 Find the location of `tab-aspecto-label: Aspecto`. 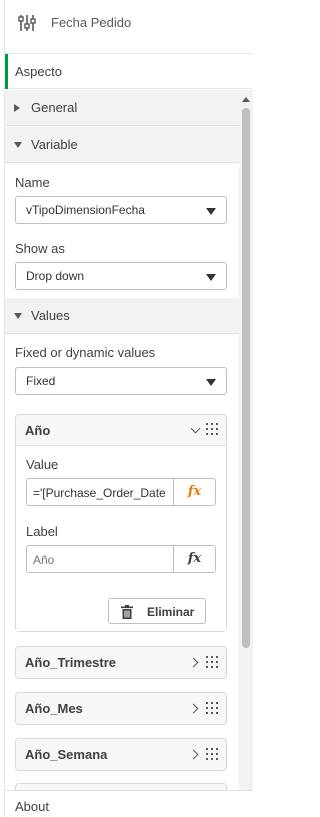

tab-aspecto-label: Aspecto is located at coordinates (38, 71).